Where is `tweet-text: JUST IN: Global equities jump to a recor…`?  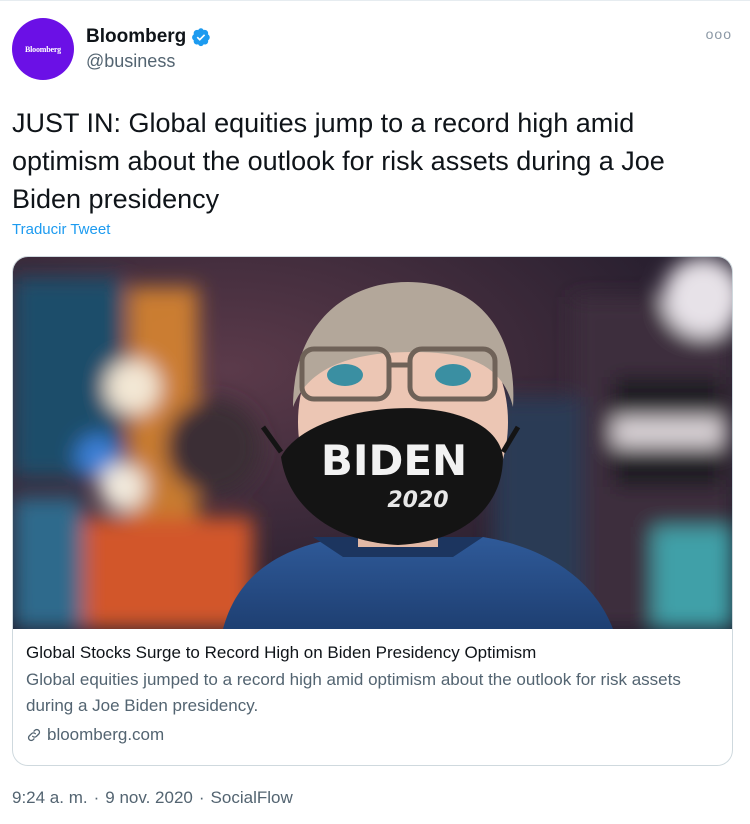 tweet-text: JUST IN: Global equities jump to a recor… is located at coordinates (338, 161).